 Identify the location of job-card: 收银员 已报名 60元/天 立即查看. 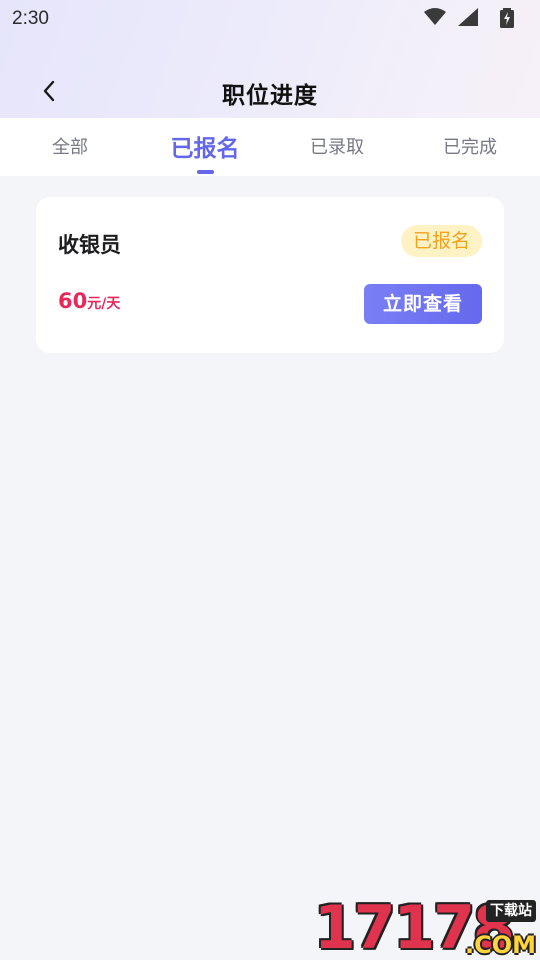
(270, 275).